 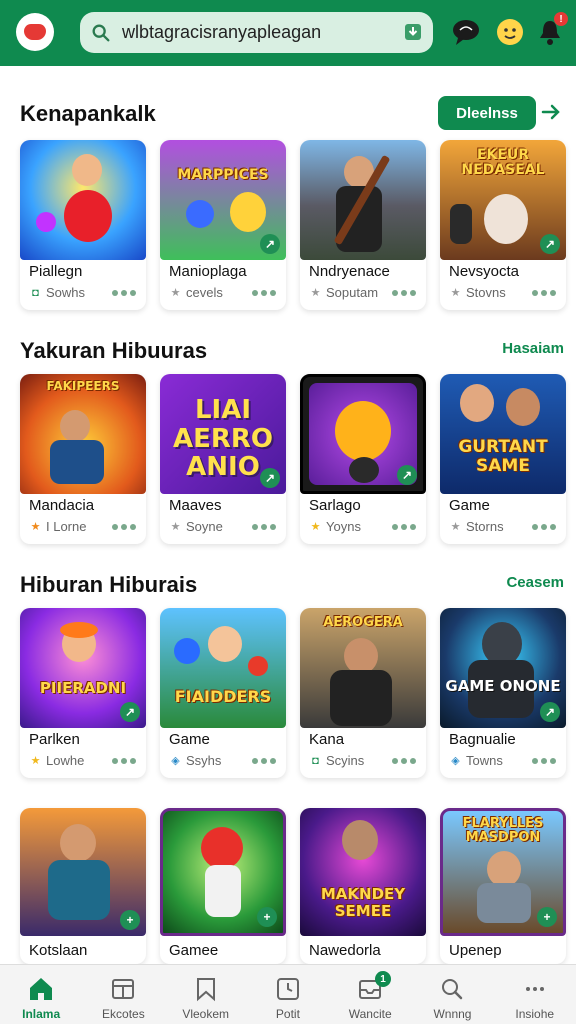 What do you see at coordinates (503, 200) in the screenshot?
I see `app-thumbnail: EKEUR NEDASEAL ↗` at bounding box center [503, 200].